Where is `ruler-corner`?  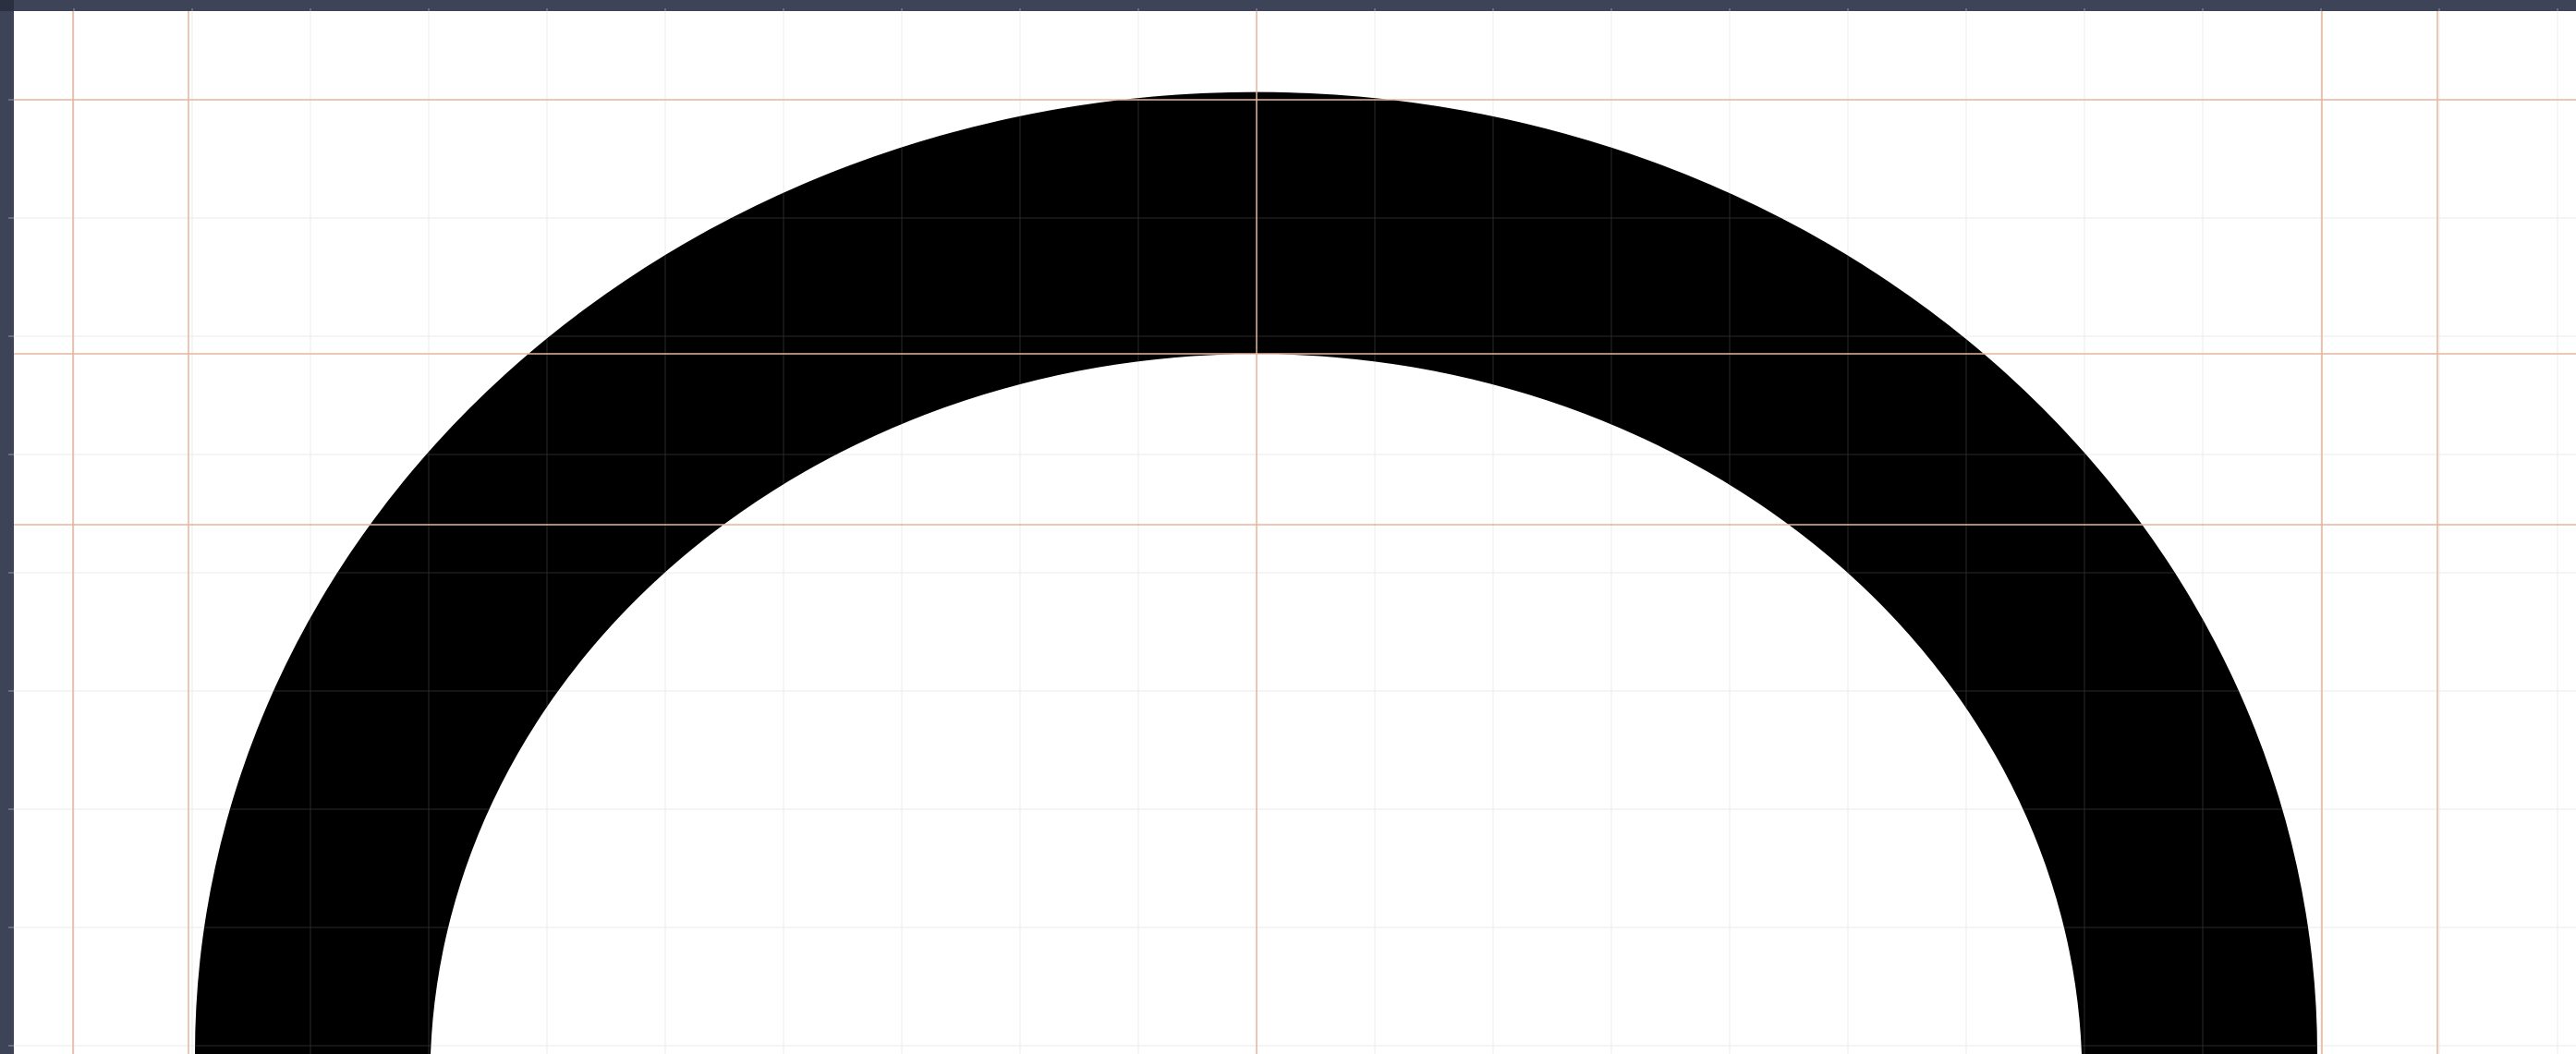
ruler-corner is located at coordinates (7, 5).